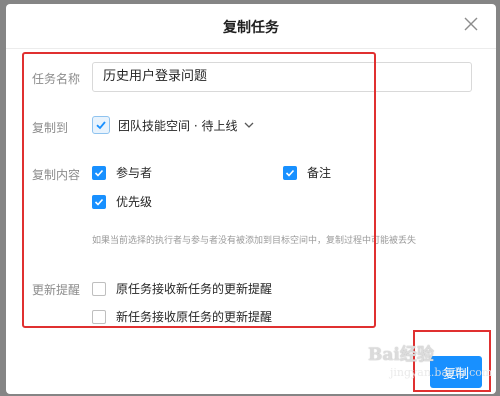  I want to click on destination-value: 团队技能空间 · 待上线, so click(178, 125).